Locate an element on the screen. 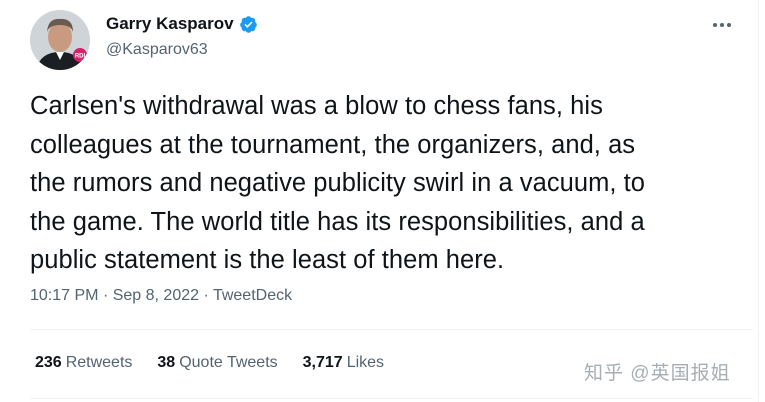 This screenshot has width=765, height=402. verified-badge-icon is located at coordinates (248, 24).